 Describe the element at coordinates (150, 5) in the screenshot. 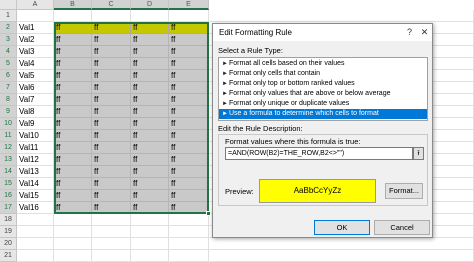

I see `column-header-d: D` at that location.